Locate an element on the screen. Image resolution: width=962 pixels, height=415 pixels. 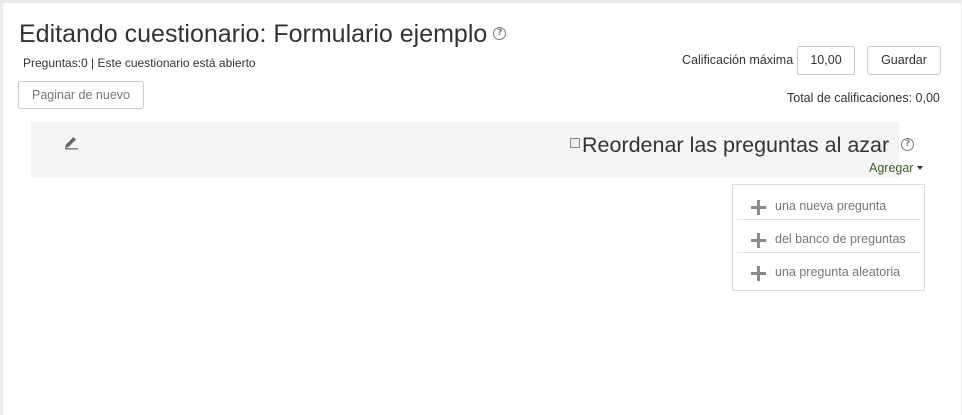
add-label: Agregar is located at coordinates (891, 168).